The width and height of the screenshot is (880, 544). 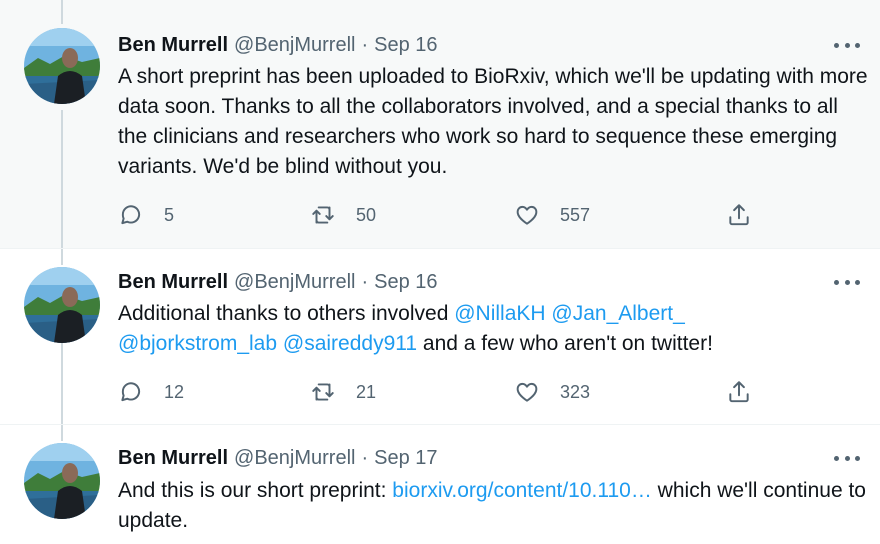 What do you see at coordinates (255, 490) in the screenshot?
I see `text-prefix: And this is our short preprint:` at bounding box center [255, 490].